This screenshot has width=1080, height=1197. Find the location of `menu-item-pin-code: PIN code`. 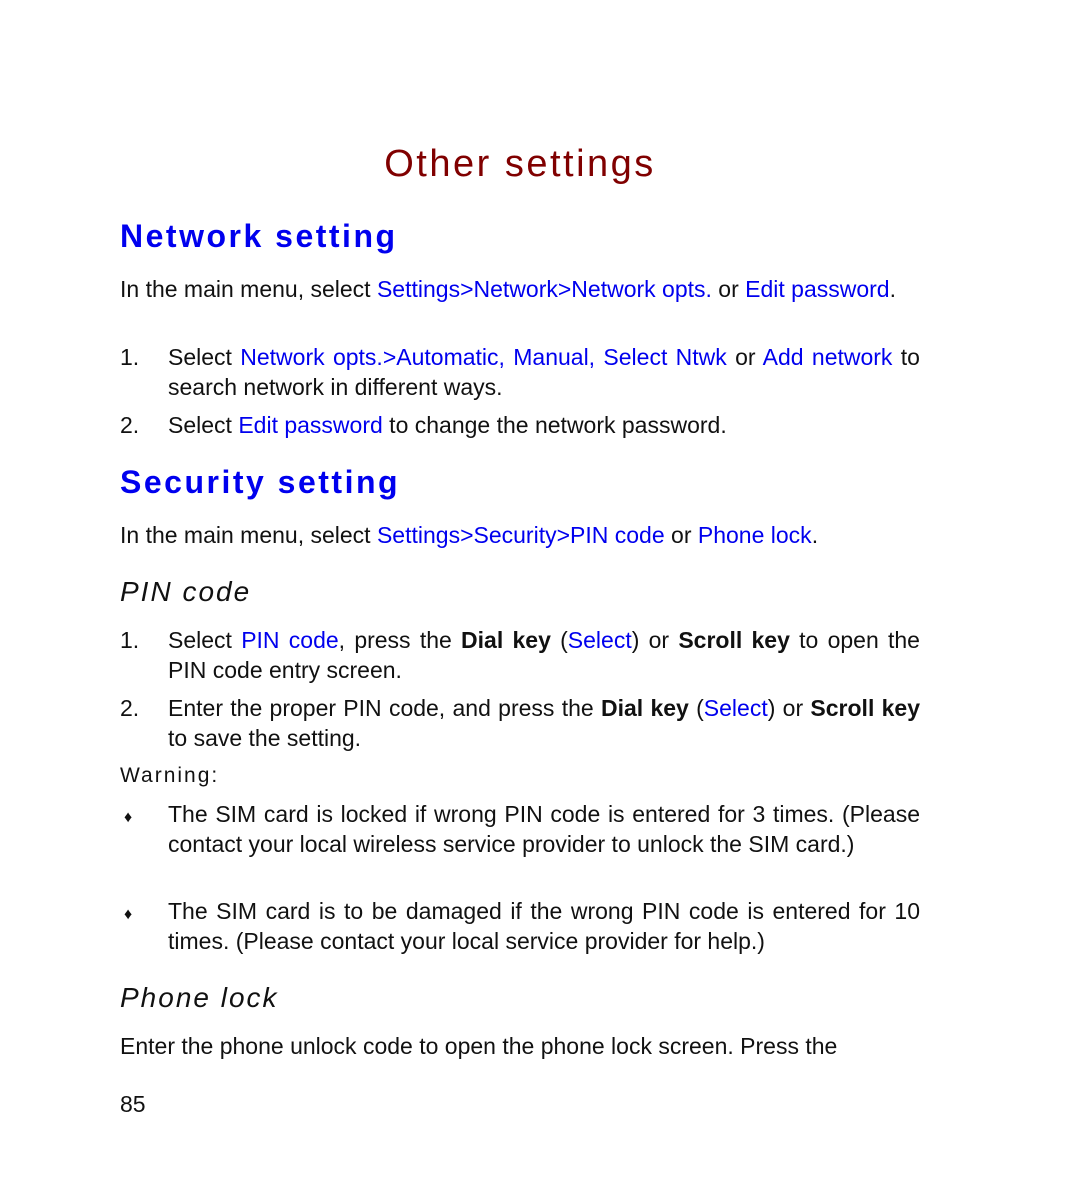

menu-item-pin-code: PIN code is located at coordinates (290, 640).